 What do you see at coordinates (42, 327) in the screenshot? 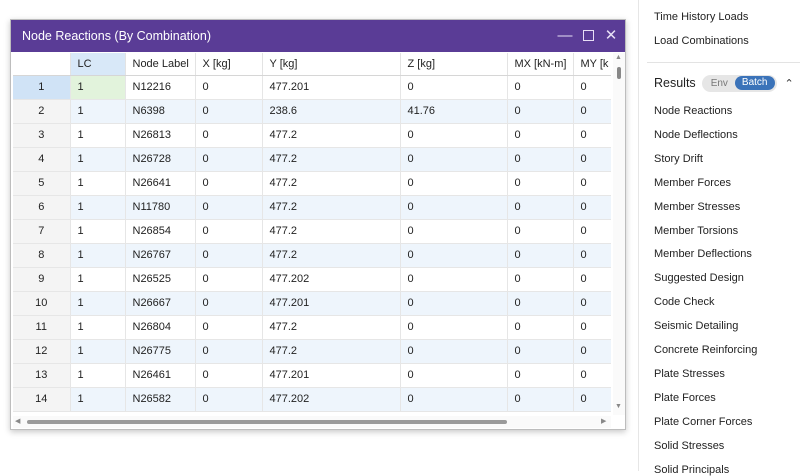
I see `row-number: 11` at bounding box center [42, 327].